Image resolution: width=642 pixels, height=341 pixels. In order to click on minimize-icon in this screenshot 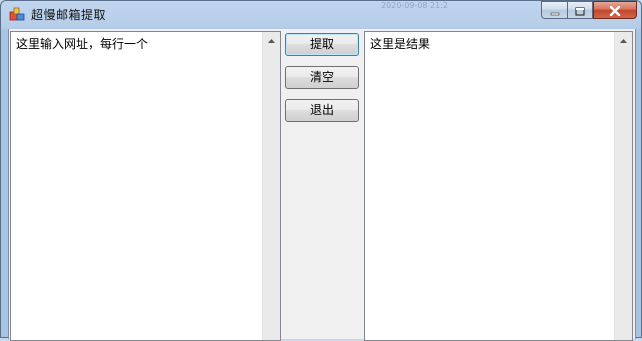, I will do `click(555, 10)`.